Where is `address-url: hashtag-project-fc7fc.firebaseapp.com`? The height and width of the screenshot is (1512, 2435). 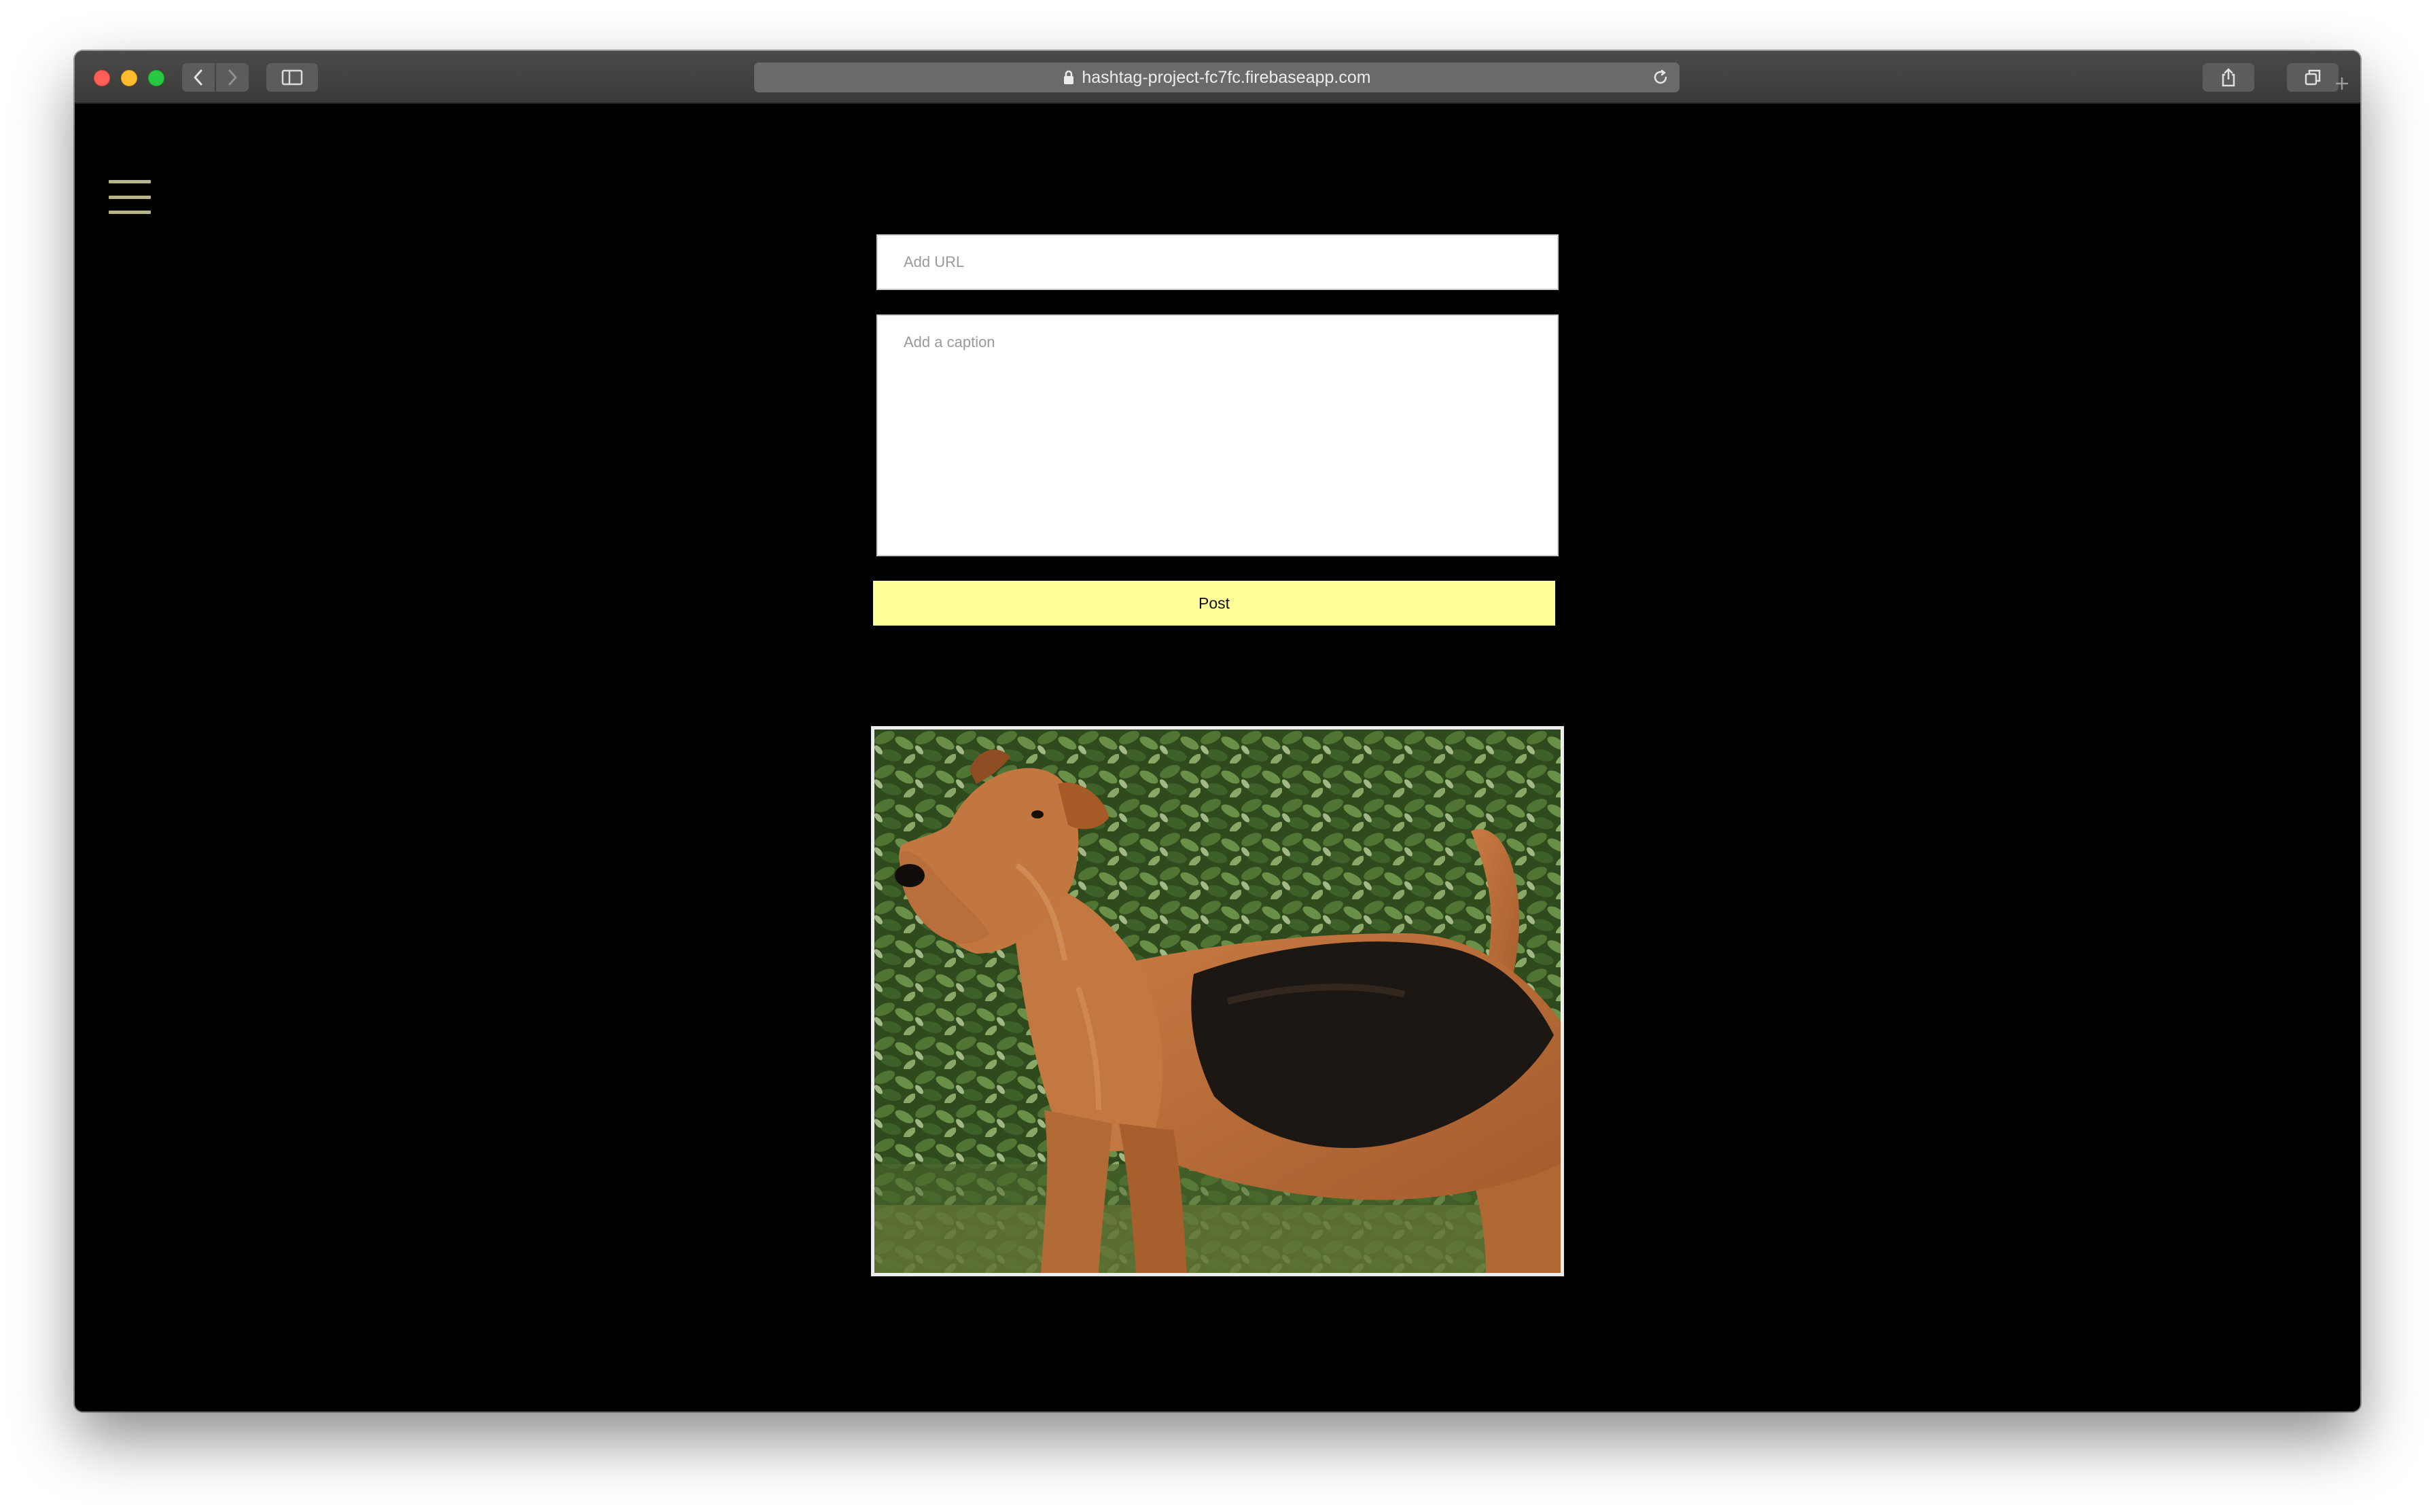 address-url: hashtag-project-fc7fc.firebaseapp.com is located at coordinates (1226, 77).